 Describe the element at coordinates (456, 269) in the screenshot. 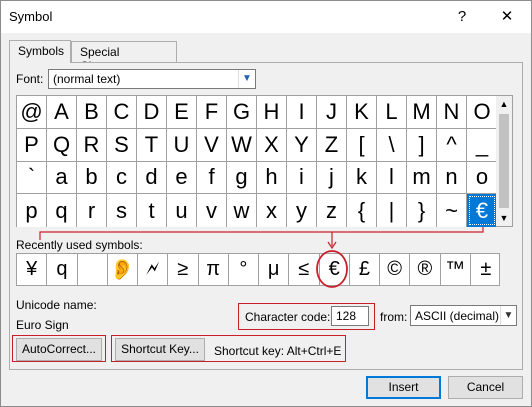

I see `recent-symbol-cell: ™` at that location.